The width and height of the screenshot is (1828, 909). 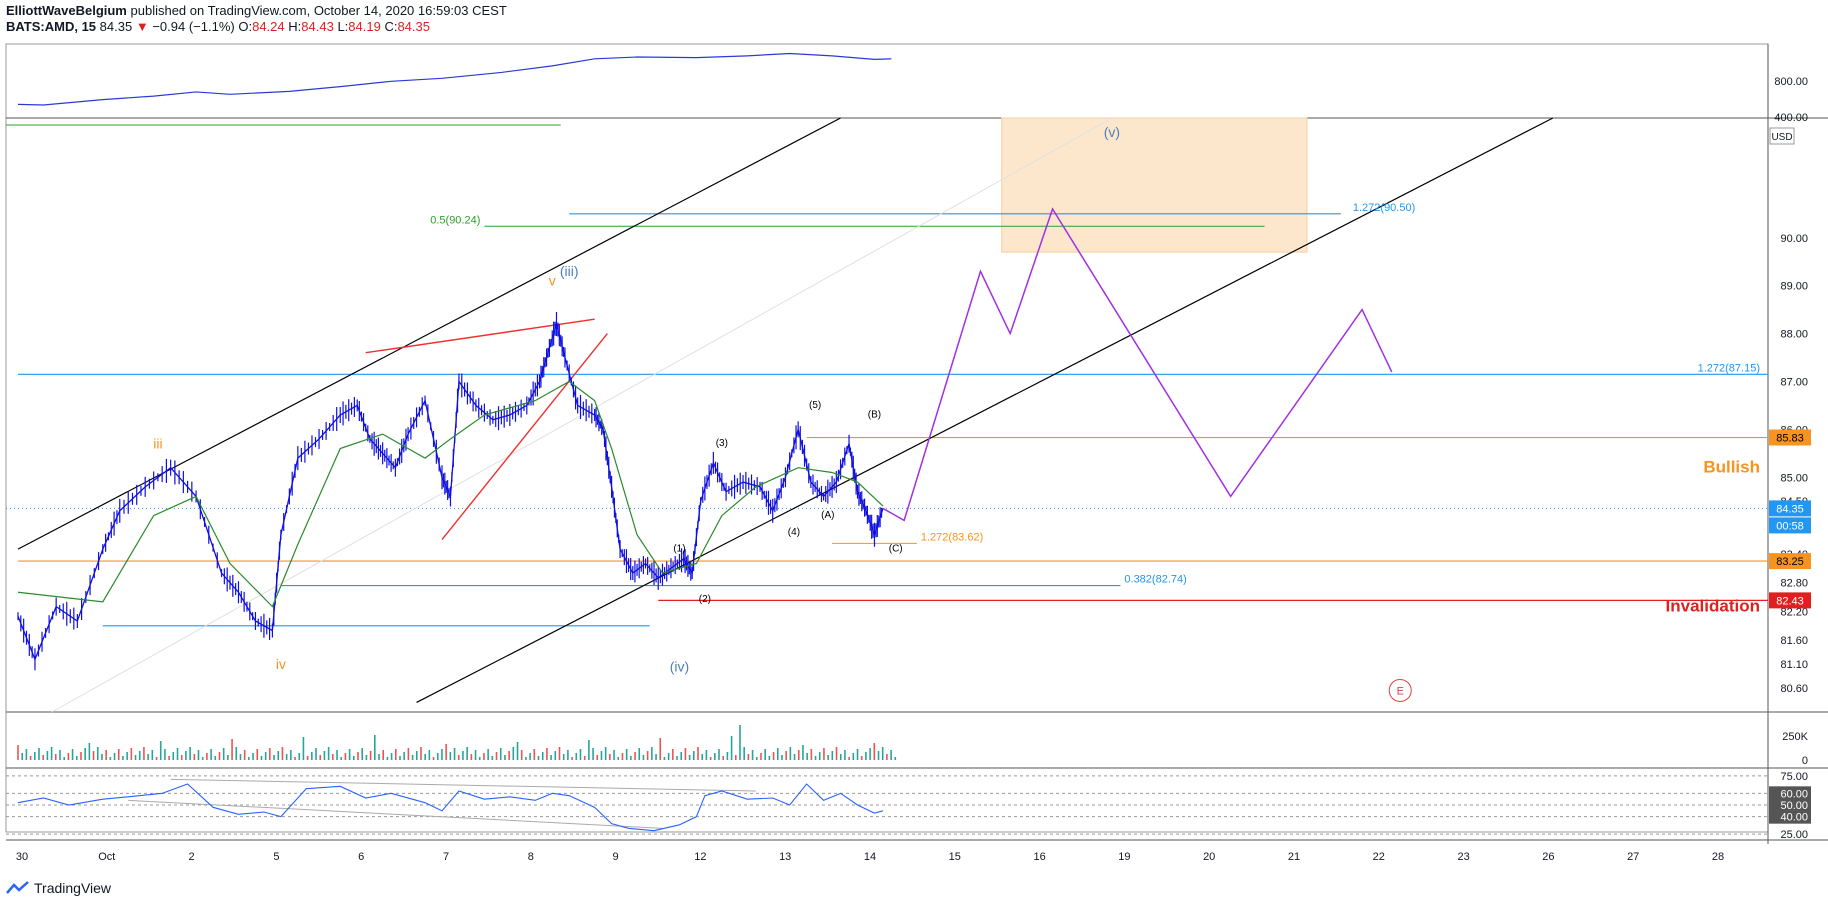 What do you see at coordinates (1790, 439) in the screenshot?
I see `price-axis-tag-label: 85.83` at bounding box center [1790, 439].